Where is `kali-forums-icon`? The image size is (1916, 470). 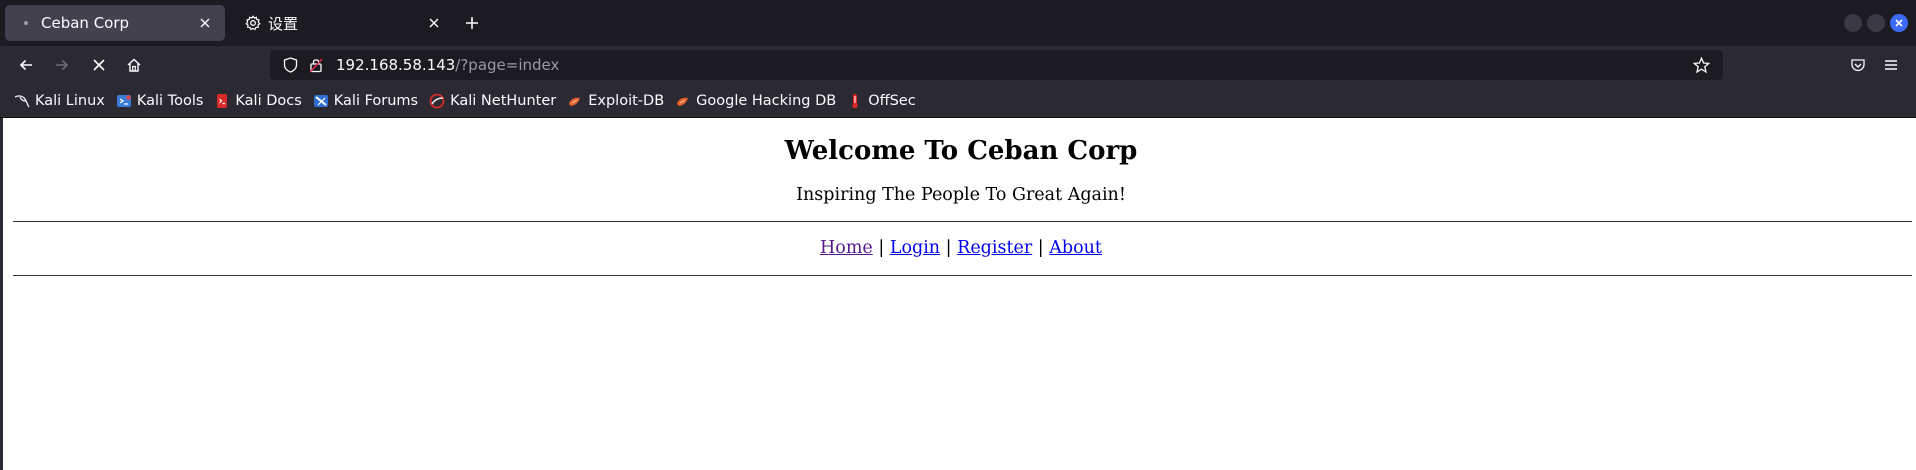
kali-forums-icon is located at coordinates (321, 101).